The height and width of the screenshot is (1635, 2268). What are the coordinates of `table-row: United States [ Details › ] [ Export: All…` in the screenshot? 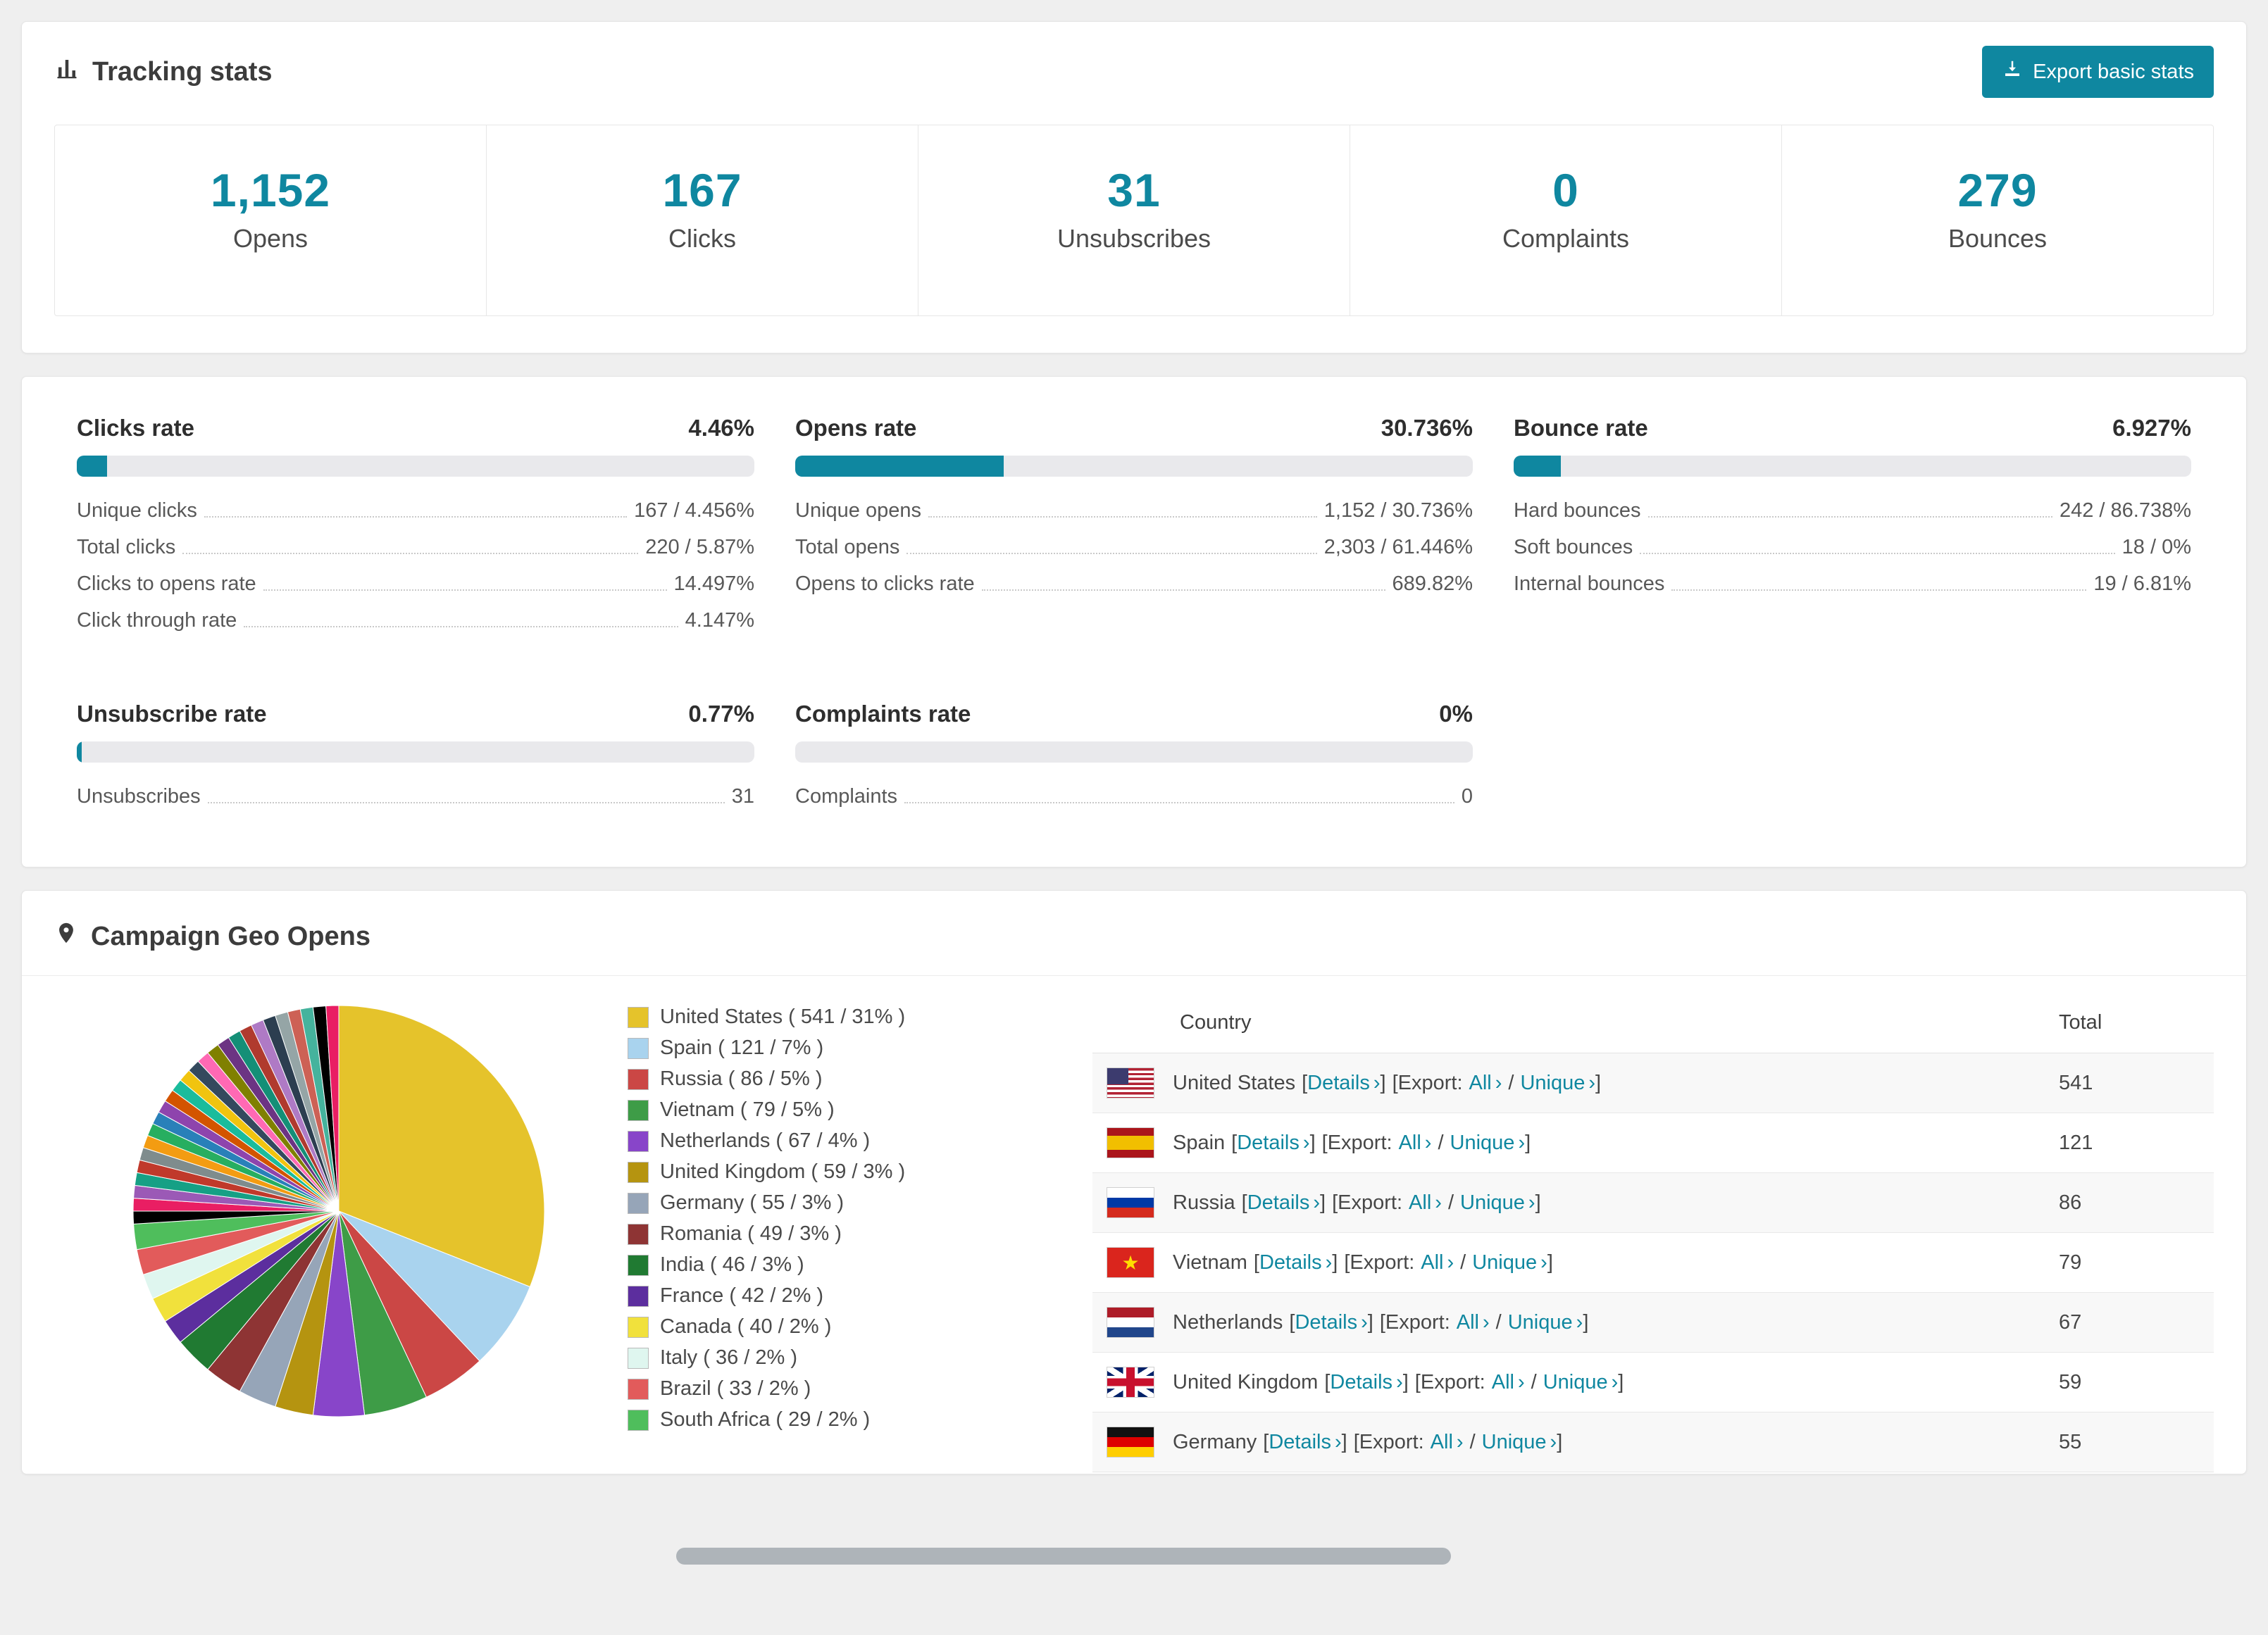 It's located at (1653, 1083).